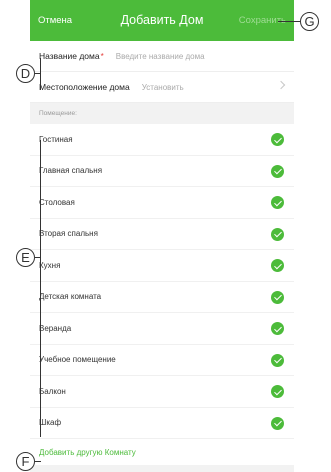 Image resolution: width=331 pixels, height=472 pixels. I want to click on room-row: Главная спальня, so click(162, 171).